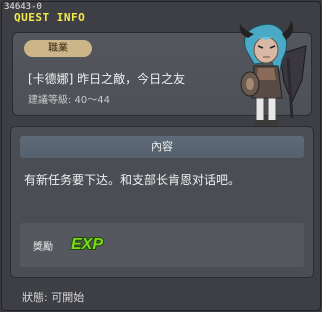  Describe the element at coordinates (162, 245) in the screenshot. I see `reward-row: 獎勵 EXP` at that location.